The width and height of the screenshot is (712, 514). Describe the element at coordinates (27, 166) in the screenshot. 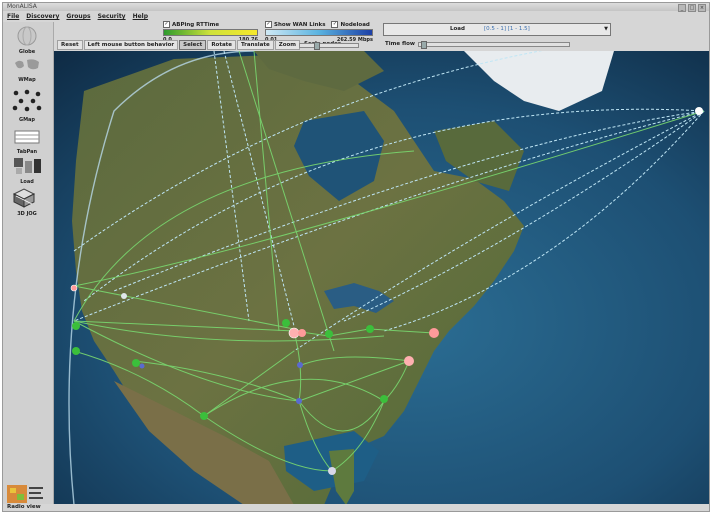

I see `load-icon` at that location.